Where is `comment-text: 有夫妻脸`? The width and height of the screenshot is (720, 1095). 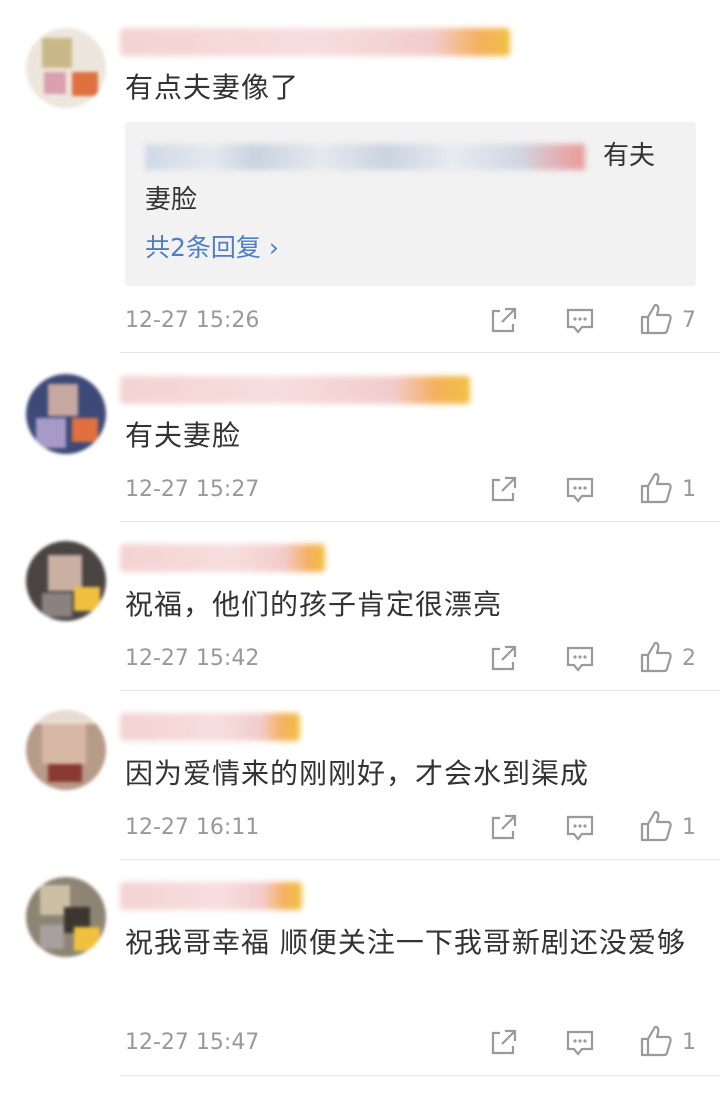
comment-text: 有夫妻脸 is located at coordinates (183, 435).